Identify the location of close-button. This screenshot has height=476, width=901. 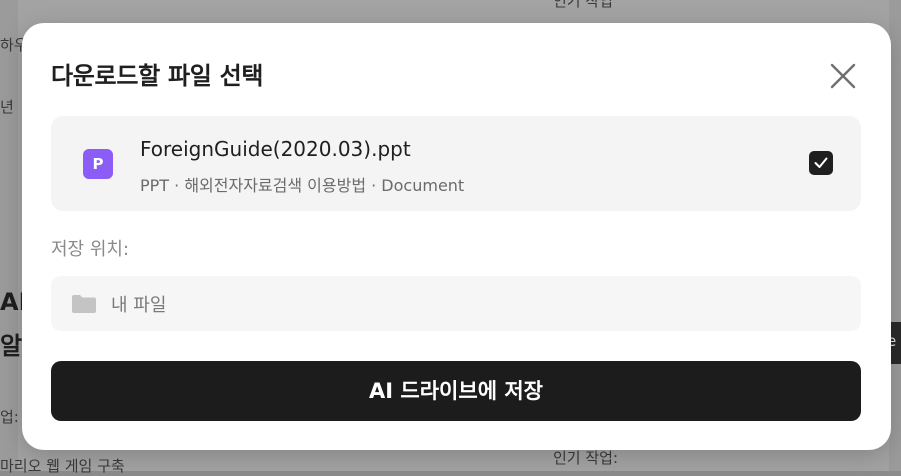
(843, 76).